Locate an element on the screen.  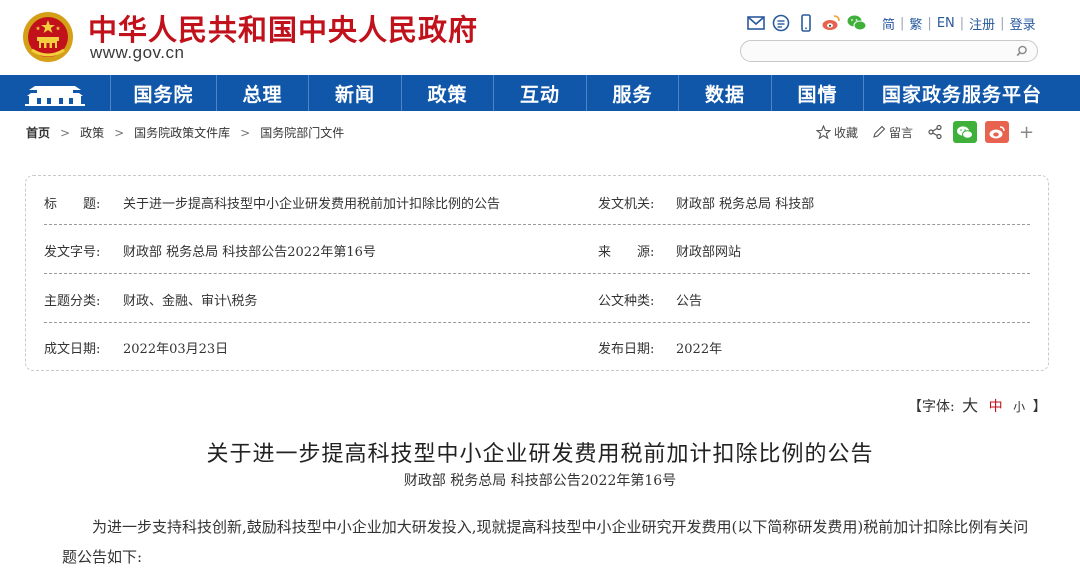
national-emblem-icon is located at coordinates (48, 37).